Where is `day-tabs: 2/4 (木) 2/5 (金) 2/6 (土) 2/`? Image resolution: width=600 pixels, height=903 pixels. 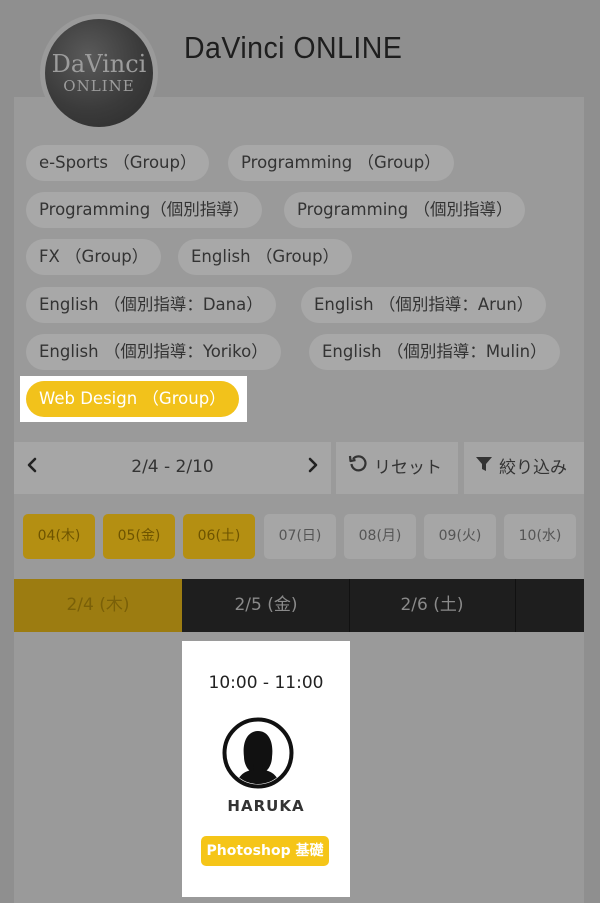
day-tabs: 2/4 (木) 2/5 (金) 2/6 (土) 2/ is located at coordinates (299, 605).